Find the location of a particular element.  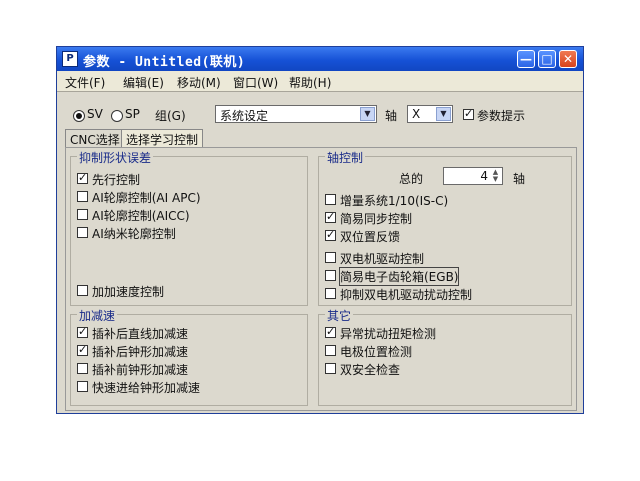

option-label: 双电机驱动控制 is located at coordinates (382, 259).